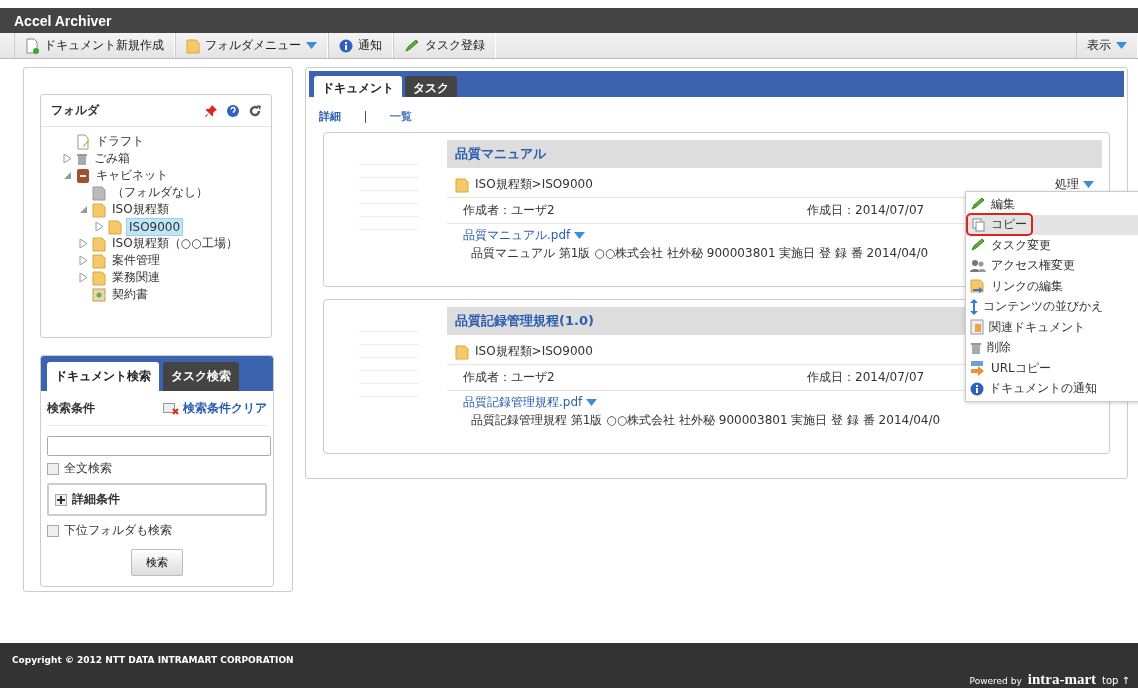  I want to click on checkbox-label: 全文検索, so click(88, 468).